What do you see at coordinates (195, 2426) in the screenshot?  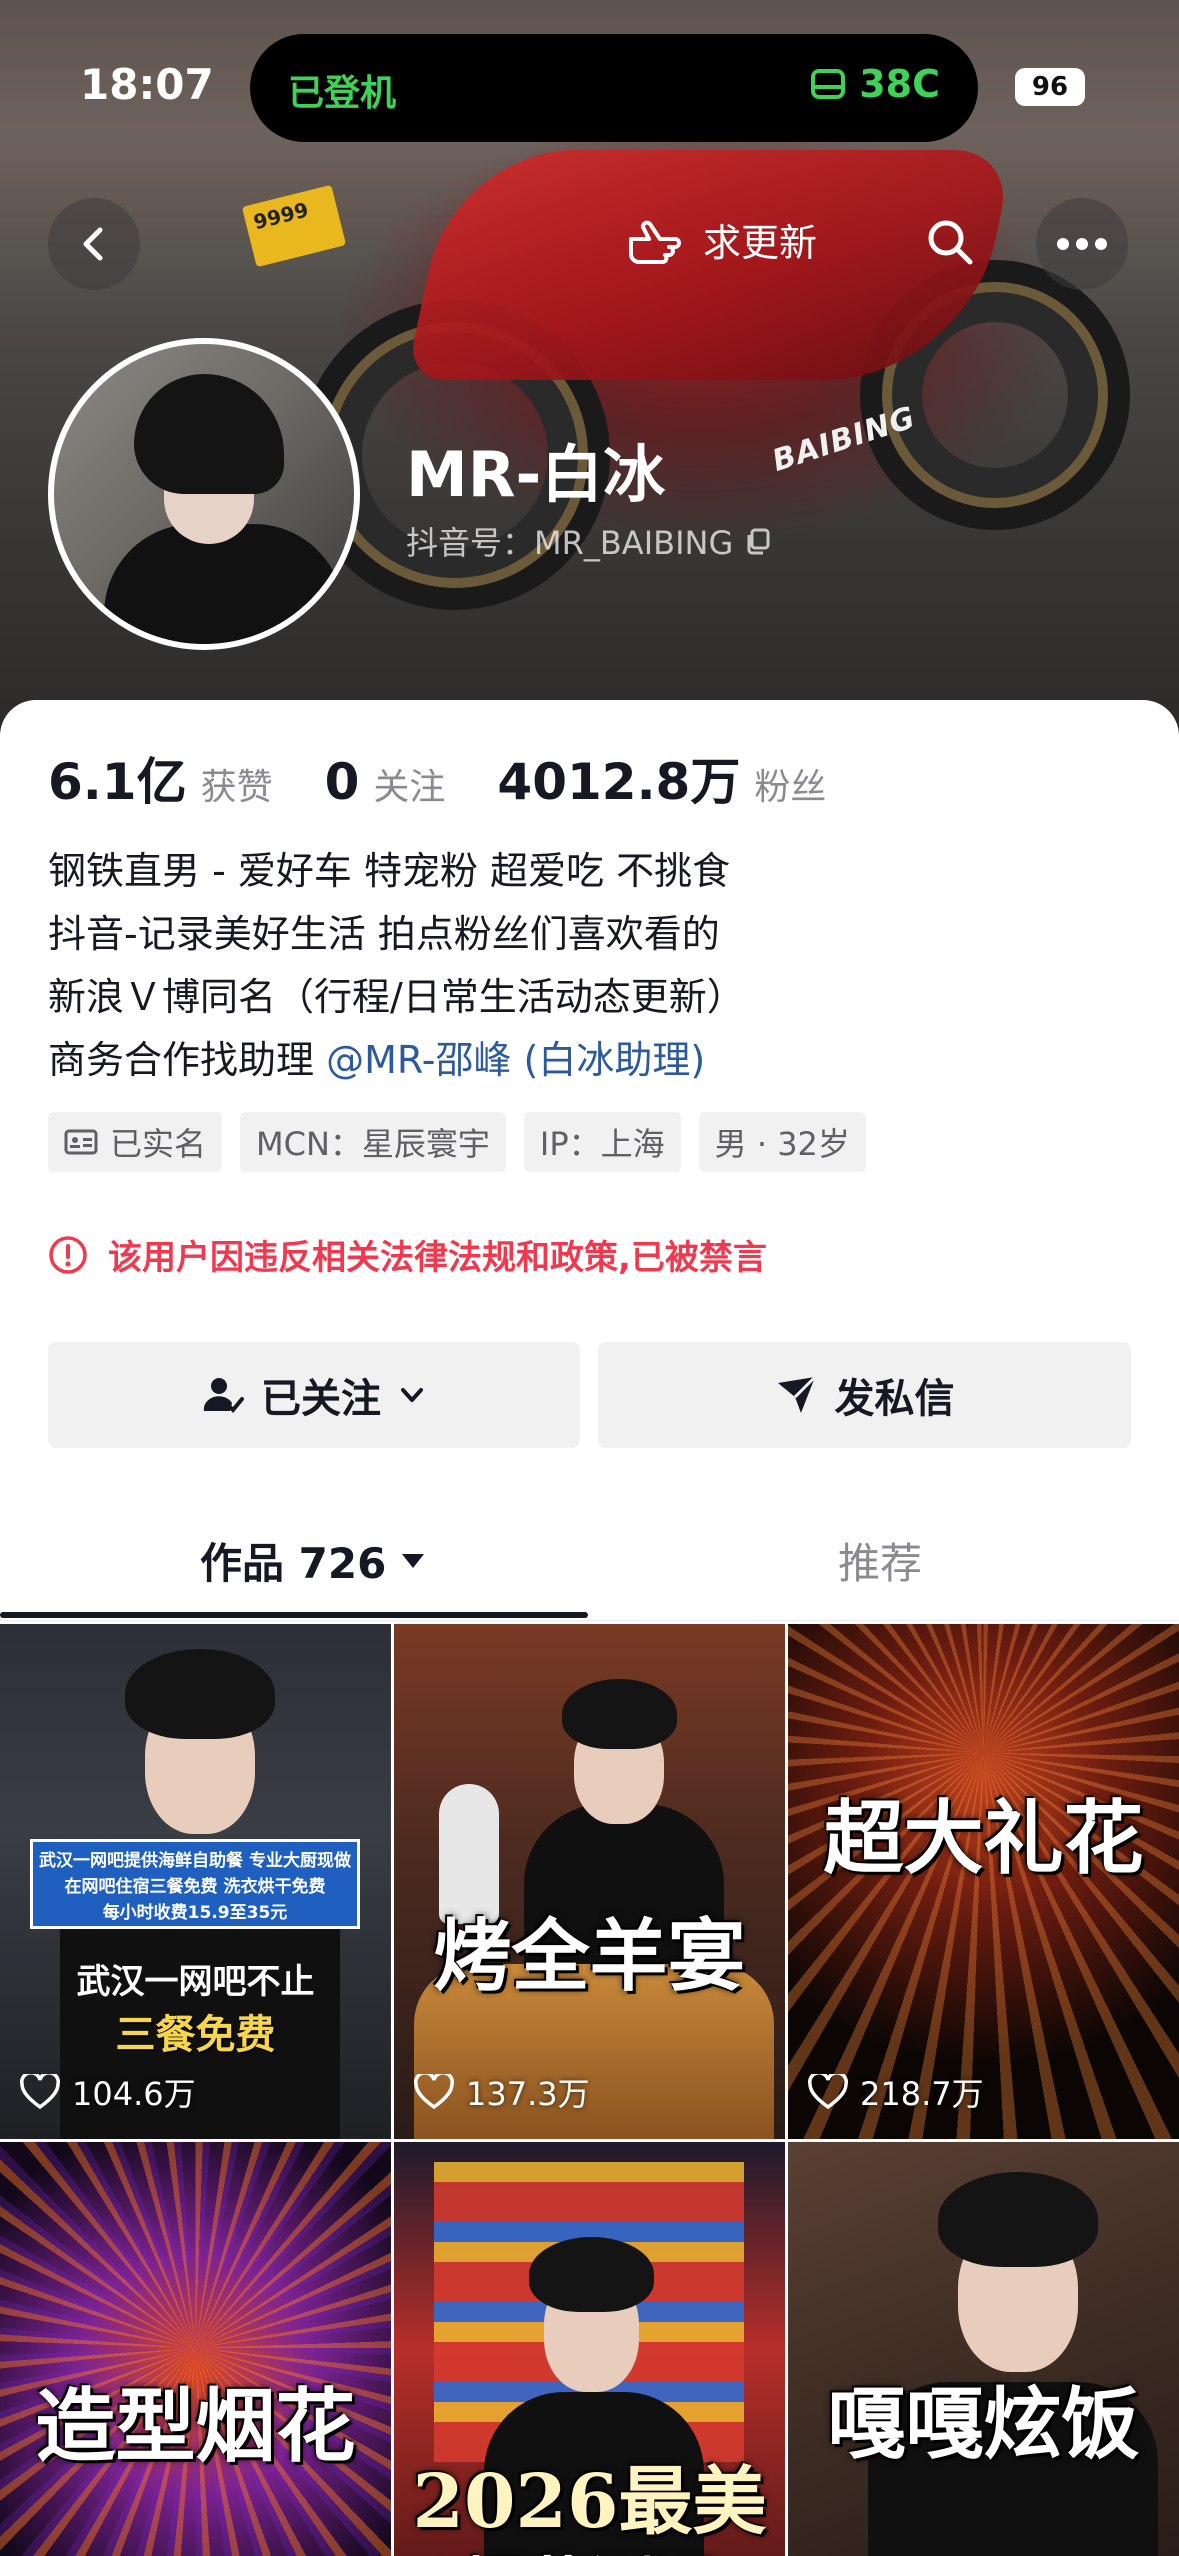 I see `thumb-caption: 造型烟花` at bounding box center [195, 2426].